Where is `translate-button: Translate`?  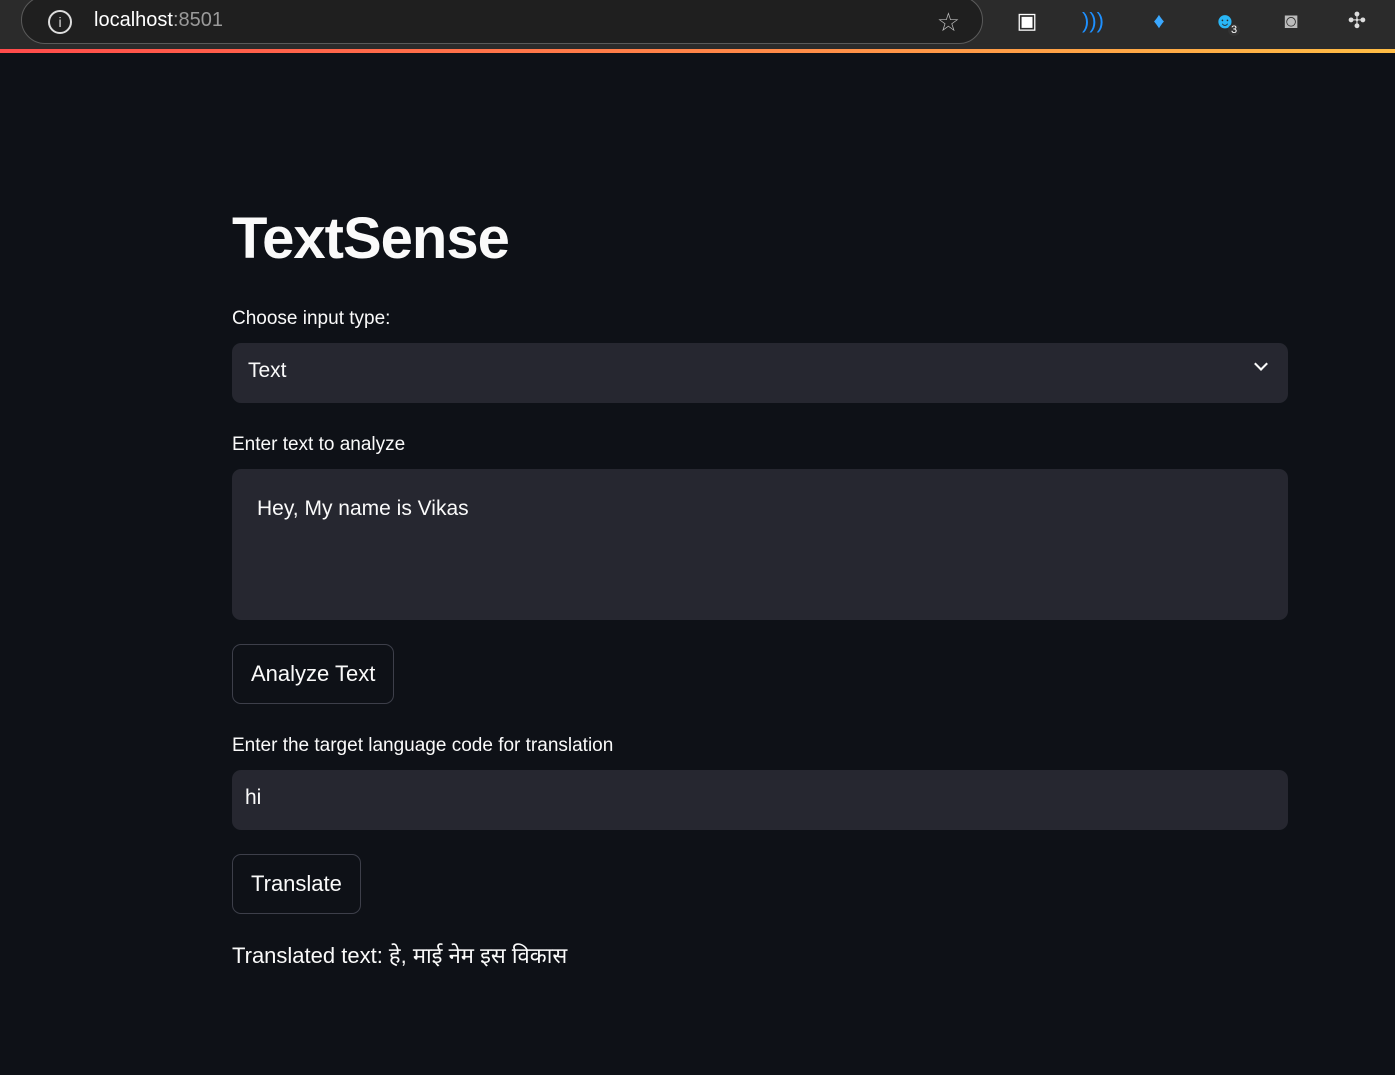
translate-button: Translate is located at coordinates (296, 884).